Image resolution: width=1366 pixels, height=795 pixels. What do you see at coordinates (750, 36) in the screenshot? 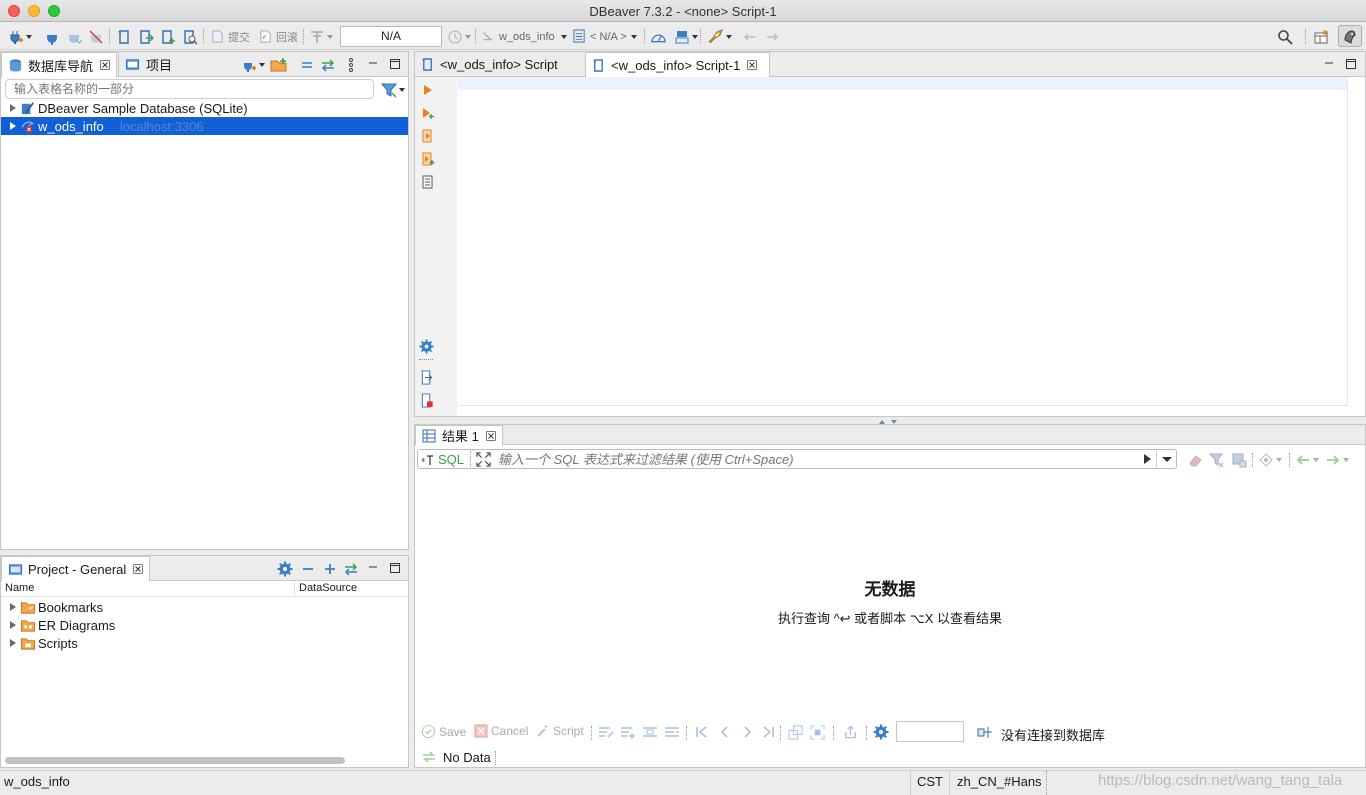
I see `navigate-back-button` at bounding box center [750, 36].